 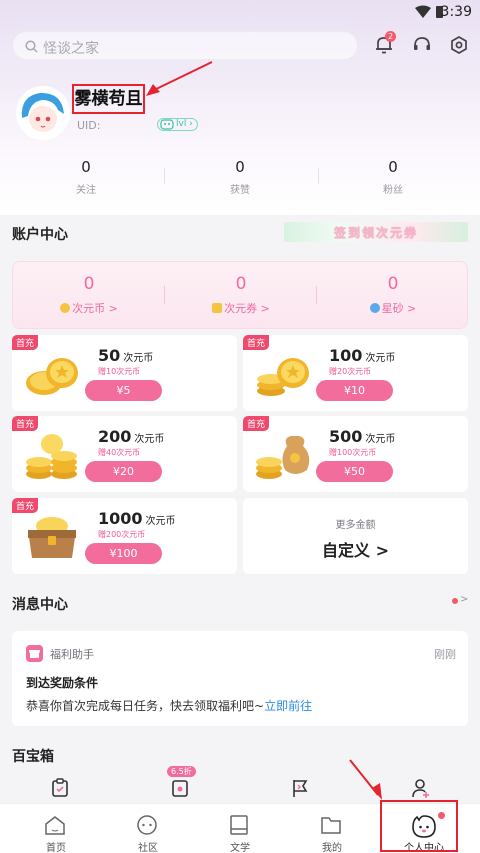 I want to click on package-card: 首充 50 次元币 赠10次元币 ¥5, so click(x=124, y=373).